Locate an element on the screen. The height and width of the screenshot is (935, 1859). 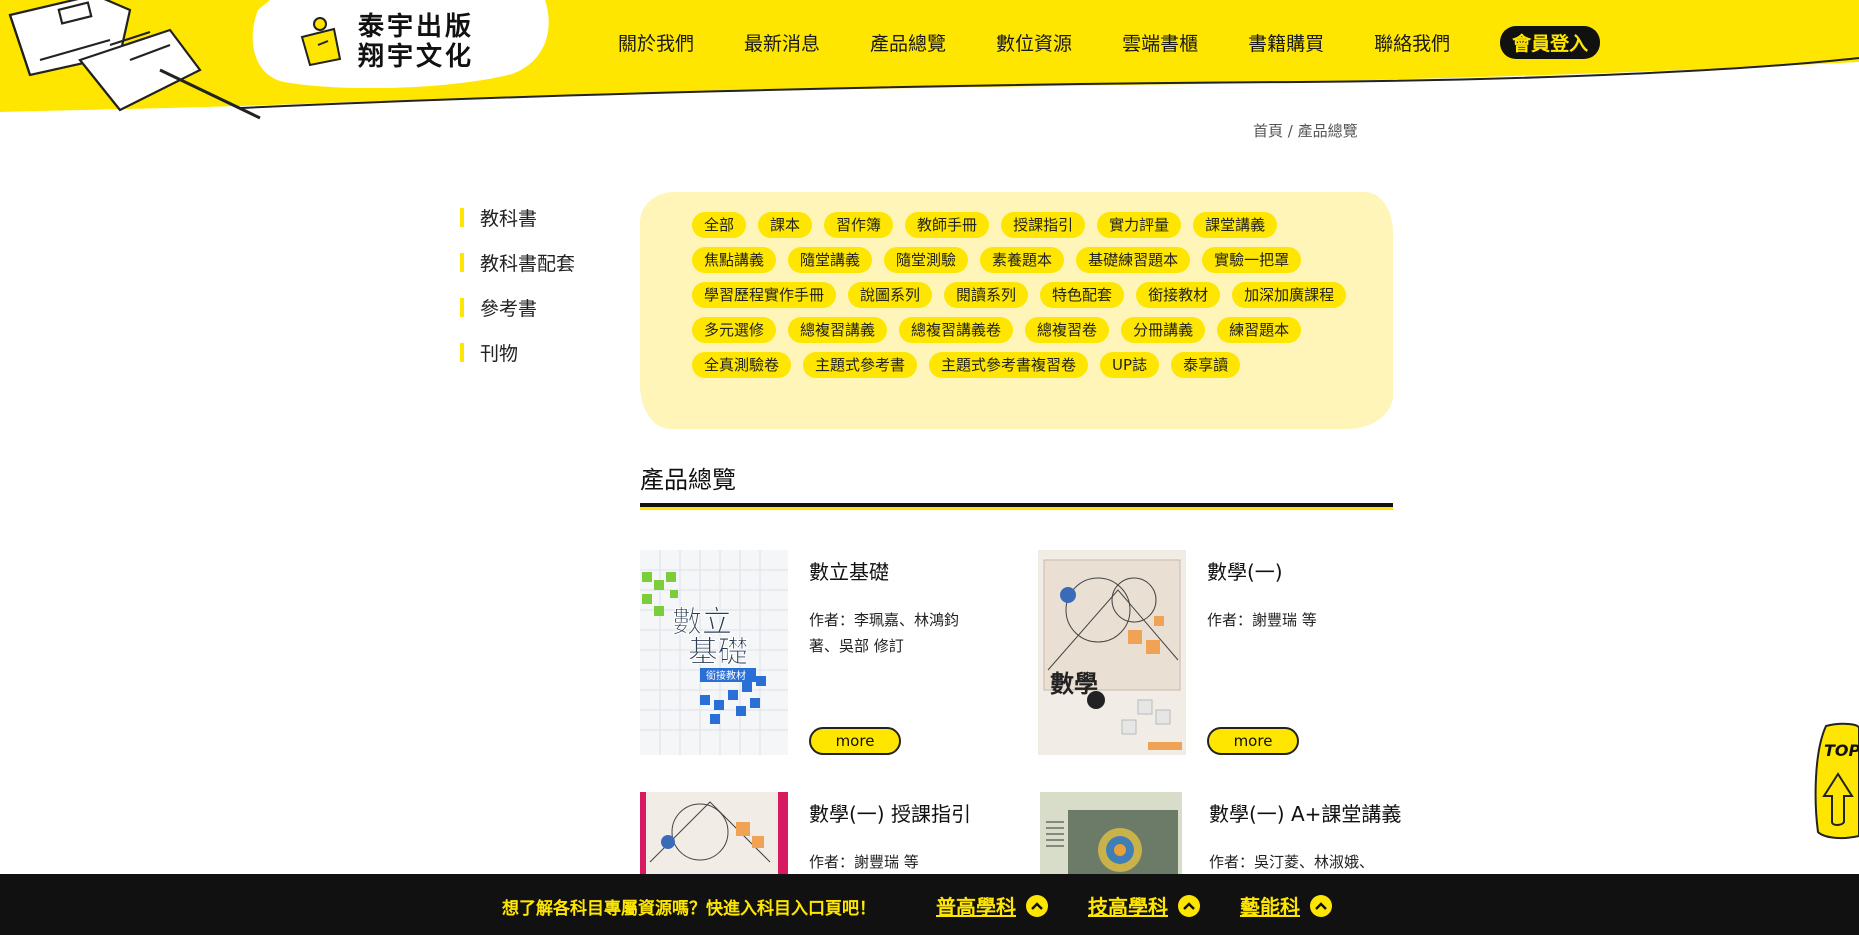
filter-tag: 銜接教材 is located at coordinates (1178, 295).